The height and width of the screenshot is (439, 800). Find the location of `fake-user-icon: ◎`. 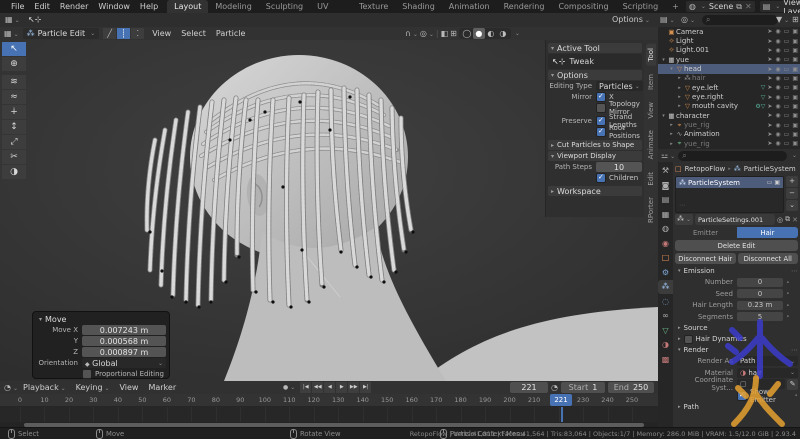

fake-user-icon: ◎ is located at coordinates (780, 220).